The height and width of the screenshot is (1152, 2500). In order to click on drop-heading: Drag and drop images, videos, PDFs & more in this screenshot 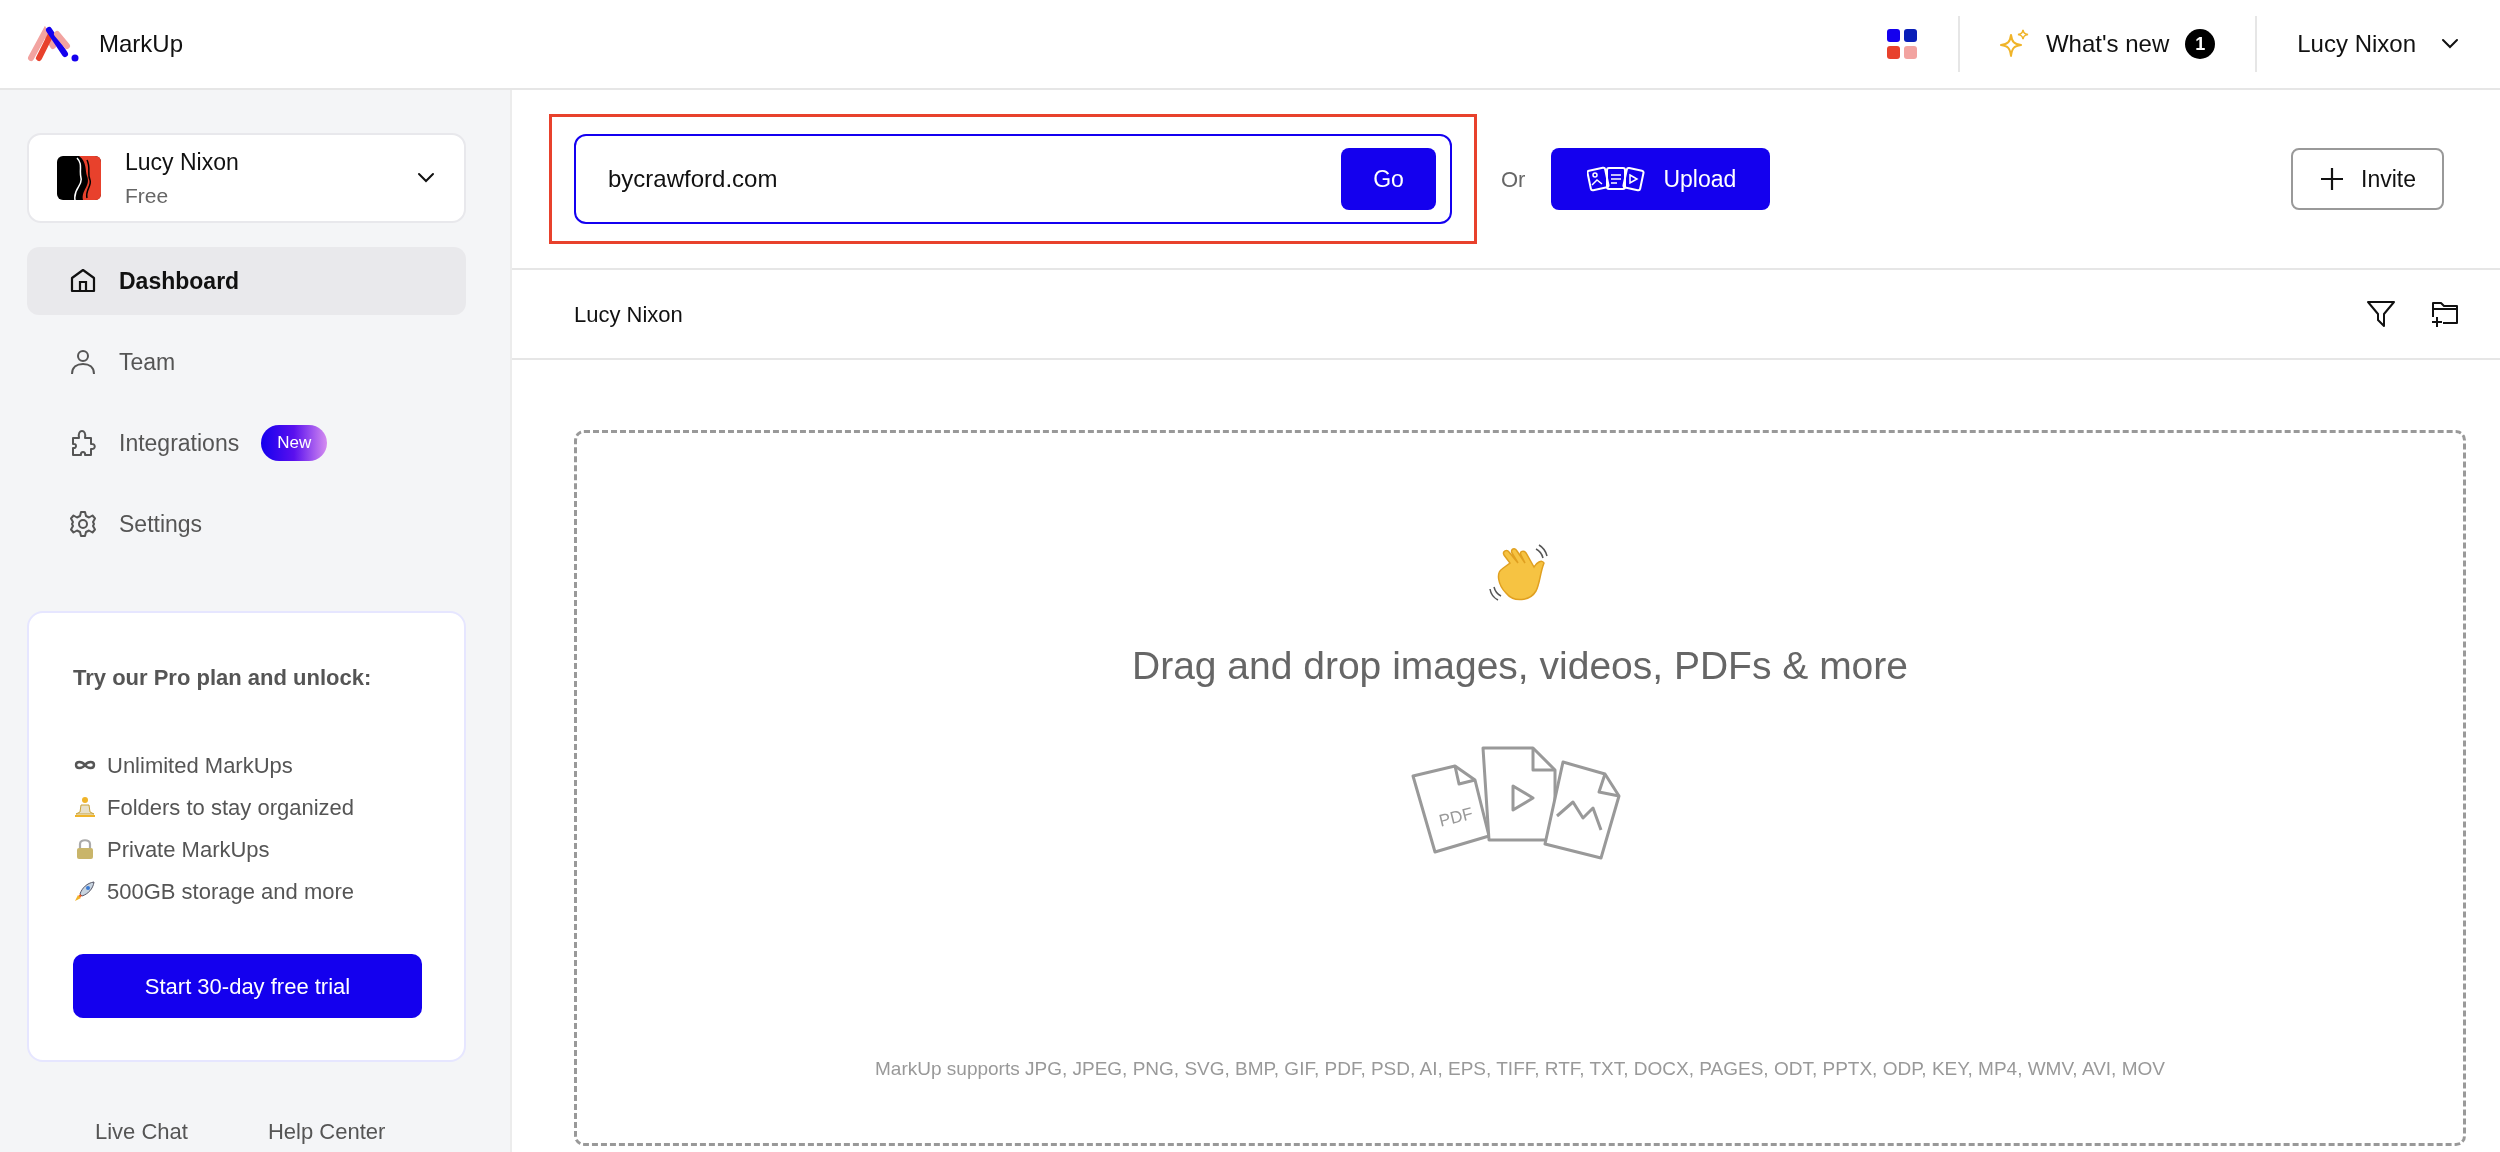, I will do `click(1520, 666)`.